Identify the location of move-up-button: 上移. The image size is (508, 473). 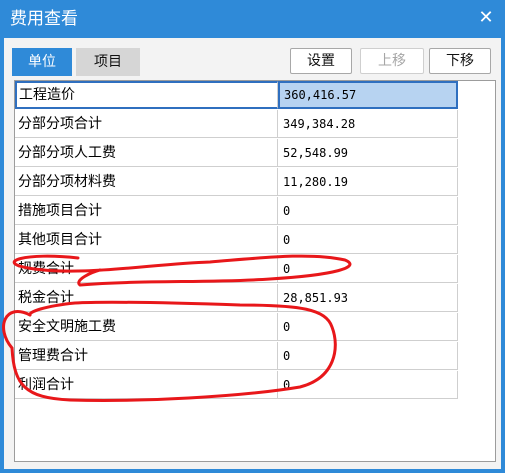
(392, 61).